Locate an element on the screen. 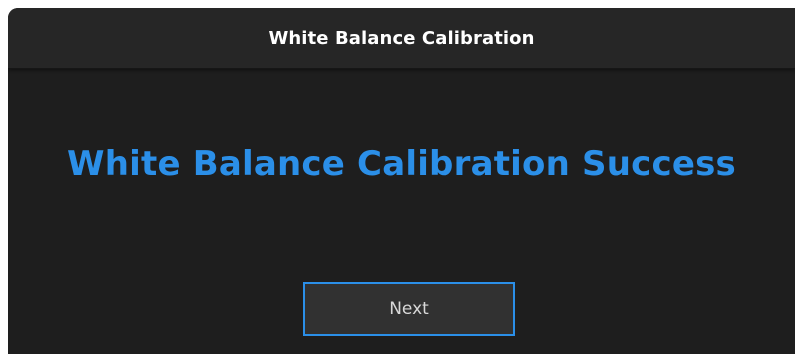 Image resolution: width=795 pixels, height=354 pixels. top-strip is located at coordinates (397, 4).